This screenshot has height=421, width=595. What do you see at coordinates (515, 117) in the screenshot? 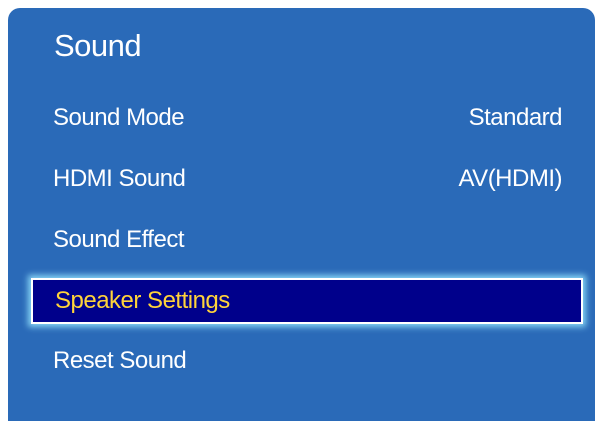
I see `menu-item-value: Standard` at bounding box center [515, 117].